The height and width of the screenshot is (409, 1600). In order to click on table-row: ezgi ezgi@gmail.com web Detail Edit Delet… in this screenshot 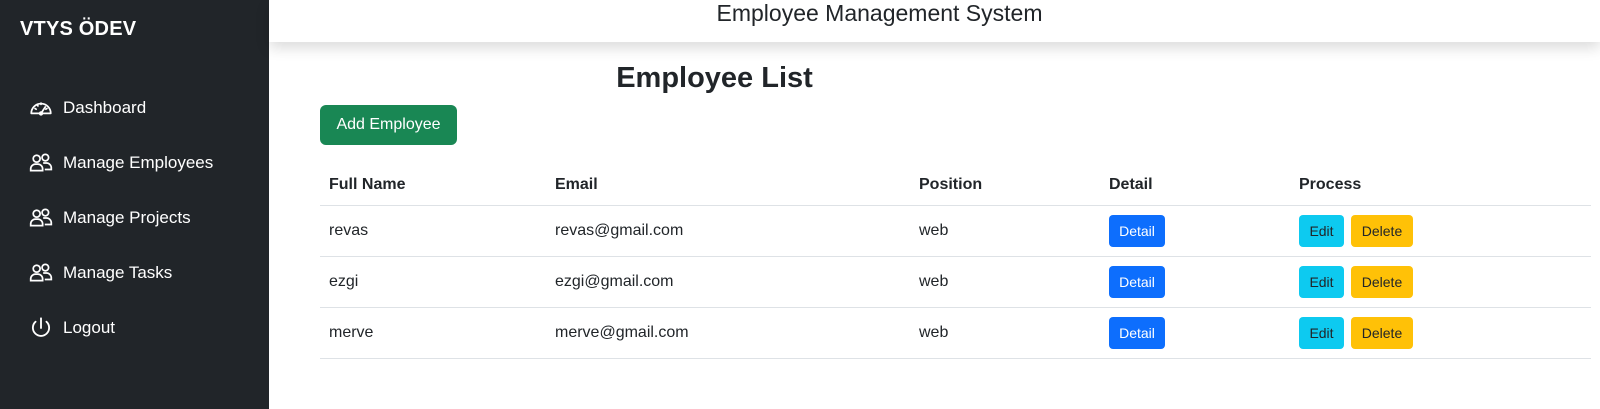, I will do `click(955, 282)`.